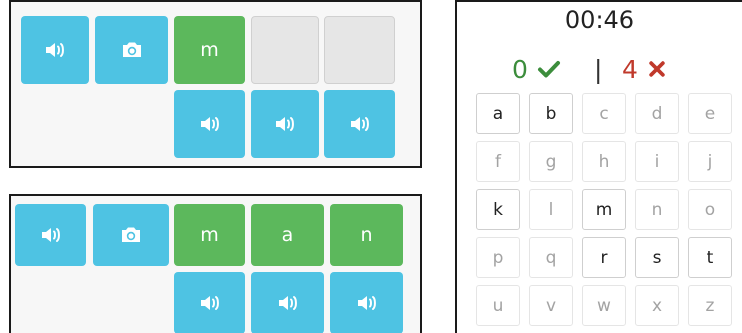 Image resolution: width=742 pixels, height=333 pixels. I want to click on key-t: t, so click(710, 257).